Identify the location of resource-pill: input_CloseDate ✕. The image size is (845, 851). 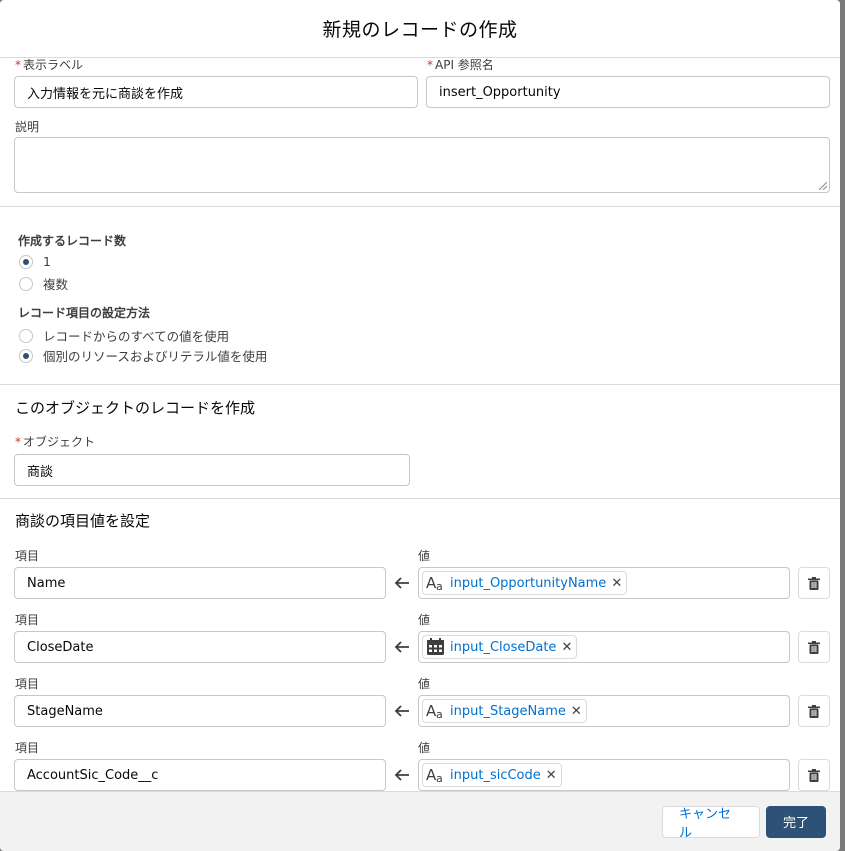
(500, 647).